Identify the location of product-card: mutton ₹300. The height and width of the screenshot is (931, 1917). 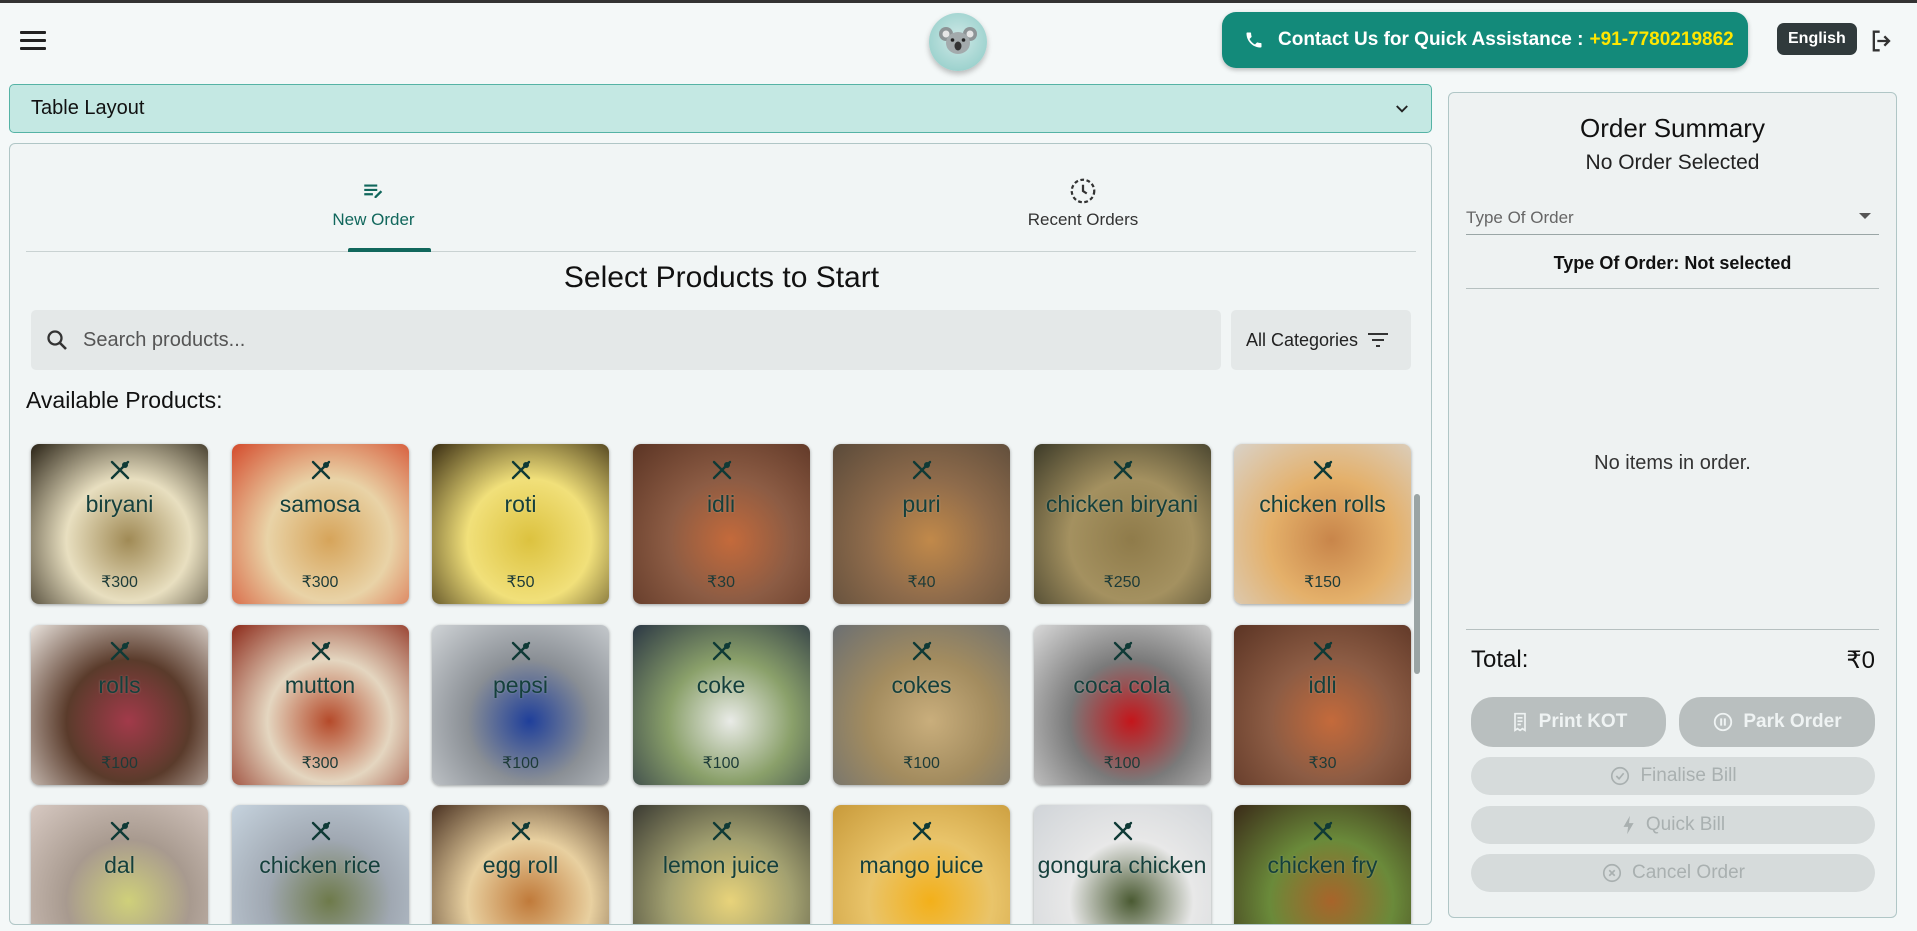
(320, 704).